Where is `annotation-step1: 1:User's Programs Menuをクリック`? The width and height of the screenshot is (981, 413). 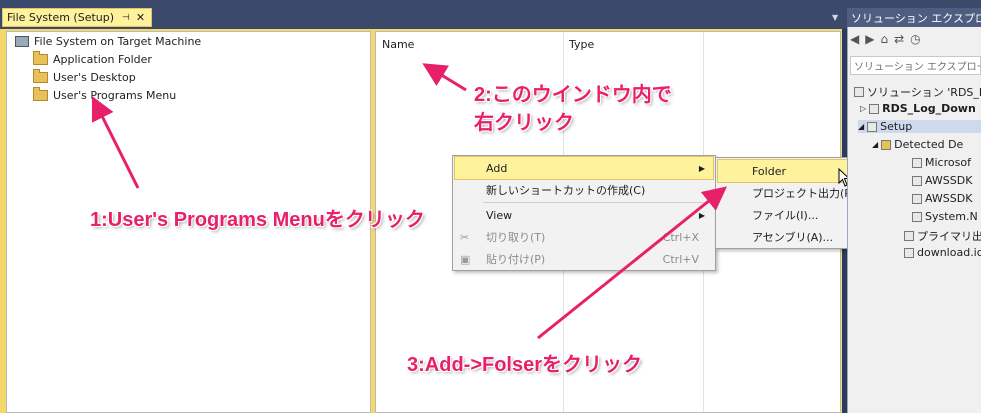
annotation-step1: 1:User's Programs Menuをクリック is located at coordinates (257, 220).